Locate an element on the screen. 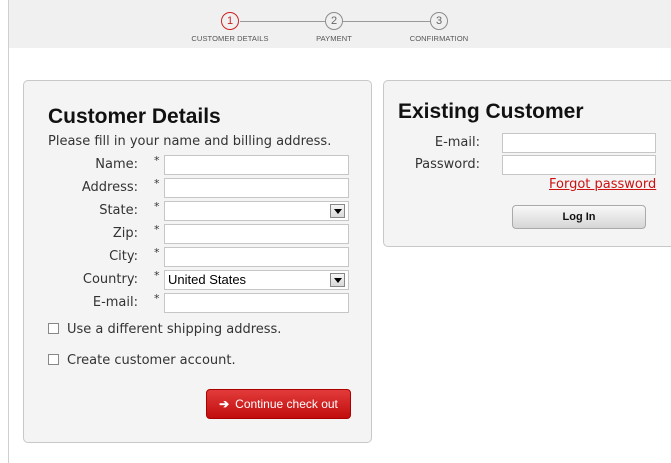 This screenshot has width=671, height=463. zip-row: Zip: * is located at coordinates (198, 234).